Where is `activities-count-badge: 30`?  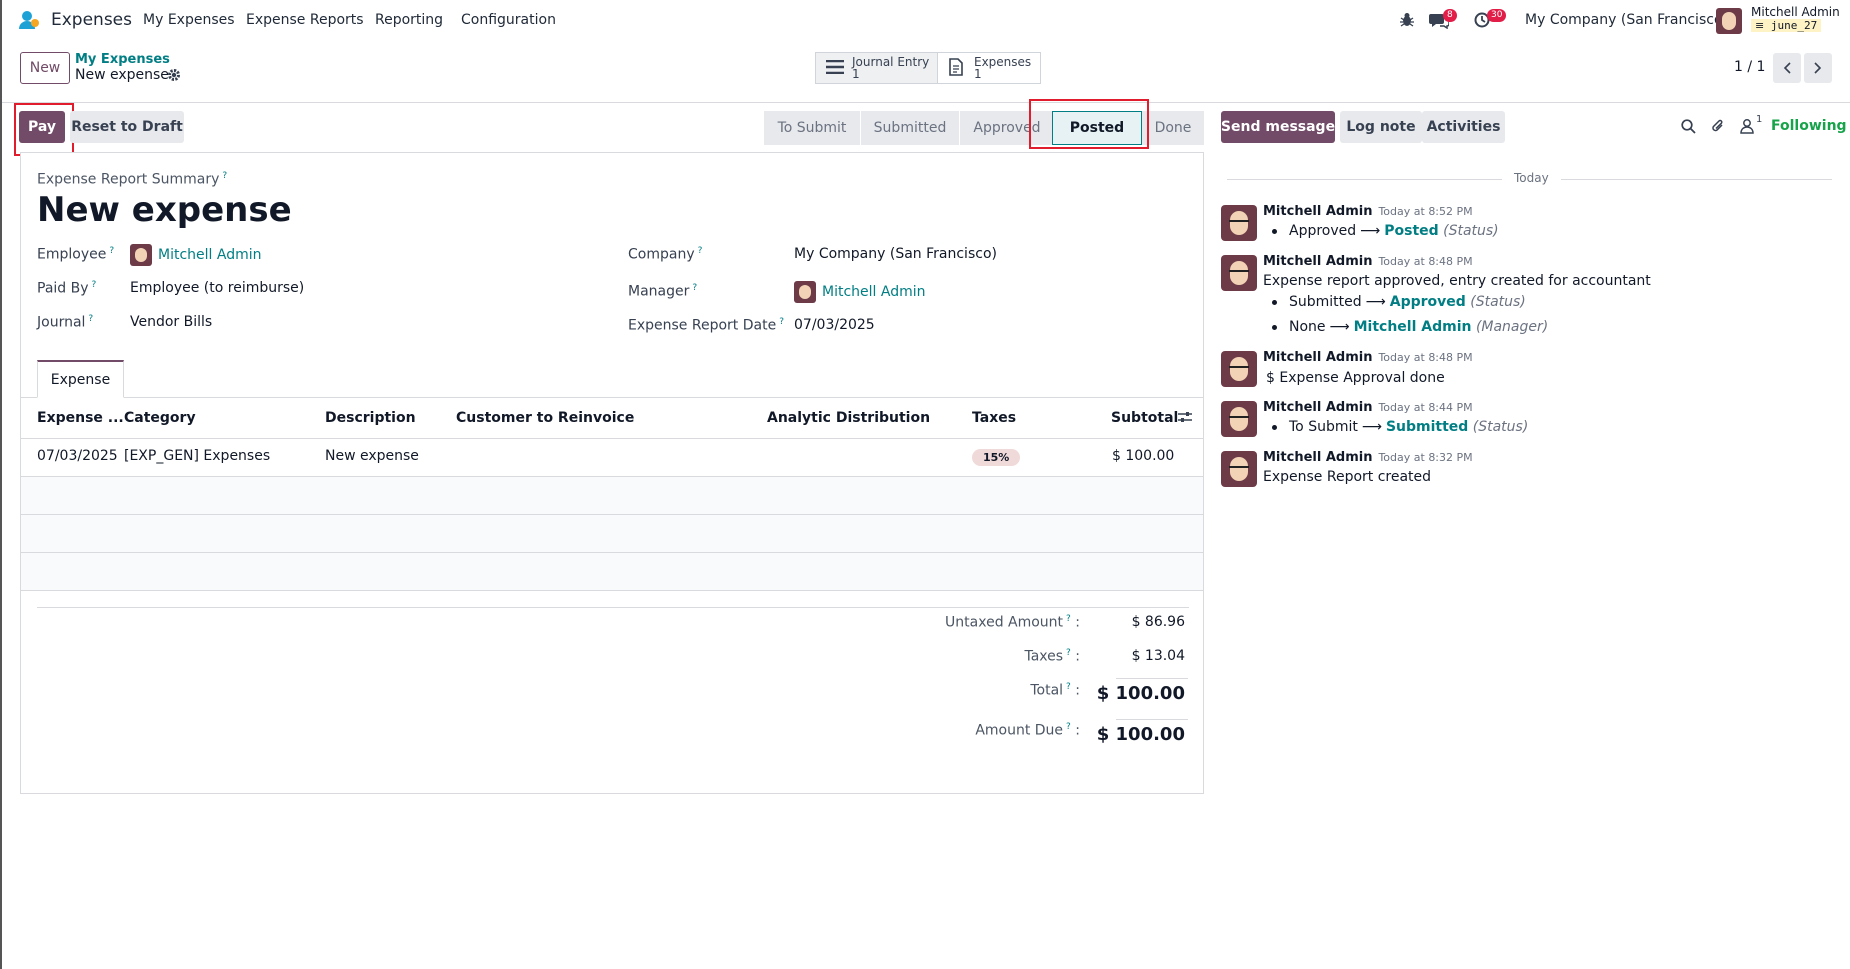 activities-count-badge: 30 is located at coordinates (1497, 15).